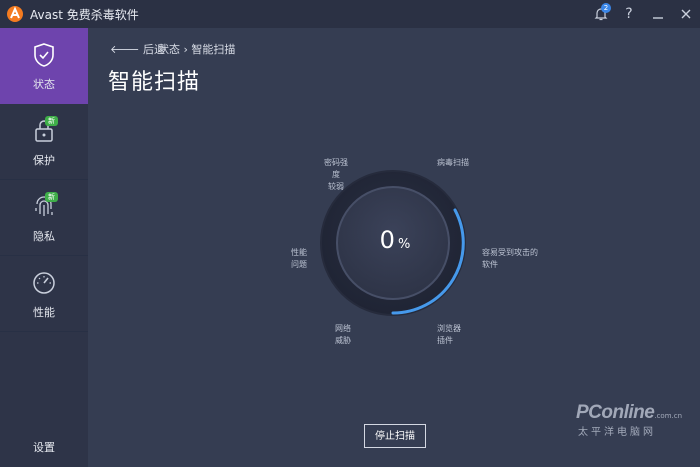 The image size is (700, 467). What do you see at coordinates (453, 162) in the screenshot?
I see `category-virus-scan: 病毒扫描` at bounding box center [453, 162].